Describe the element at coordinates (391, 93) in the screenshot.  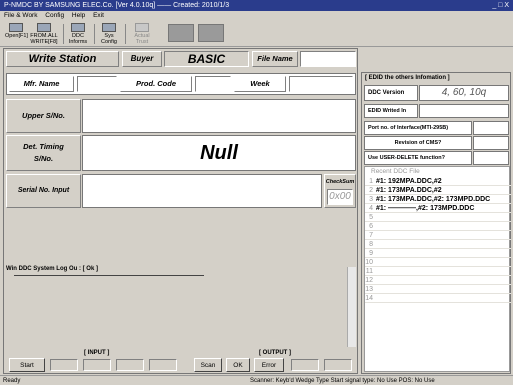
I see `ddc-version-label: DDC Version` at that location.